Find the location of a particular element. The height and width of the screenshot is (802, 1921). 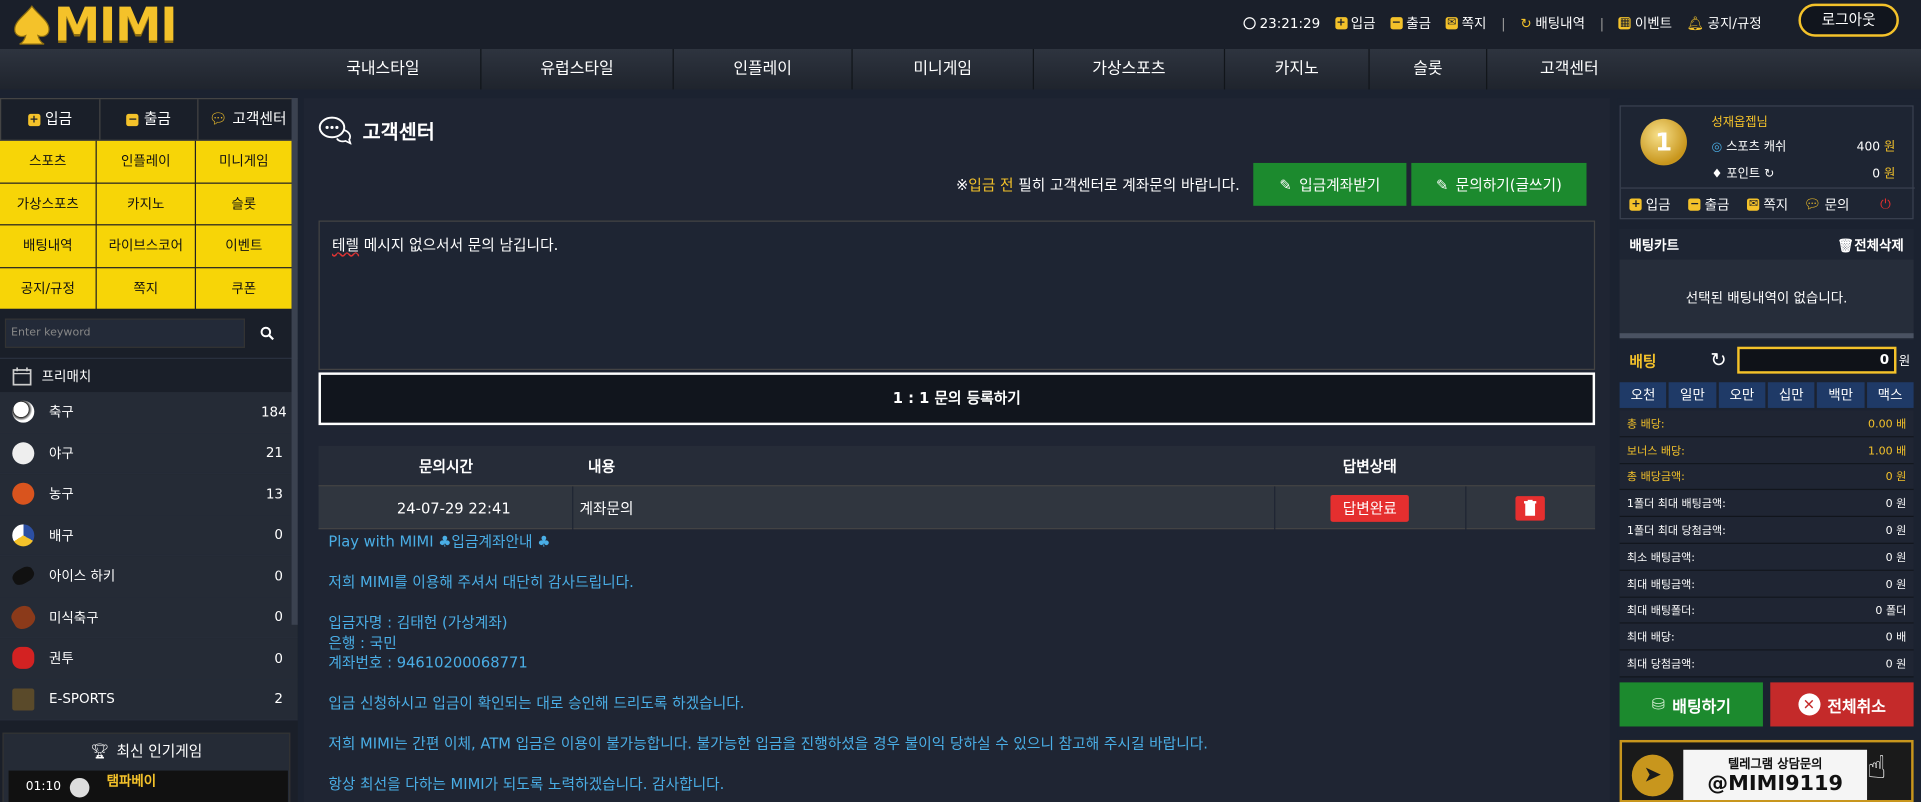

nav-minigame: 미니게임 is located at coordinates (943, 69).